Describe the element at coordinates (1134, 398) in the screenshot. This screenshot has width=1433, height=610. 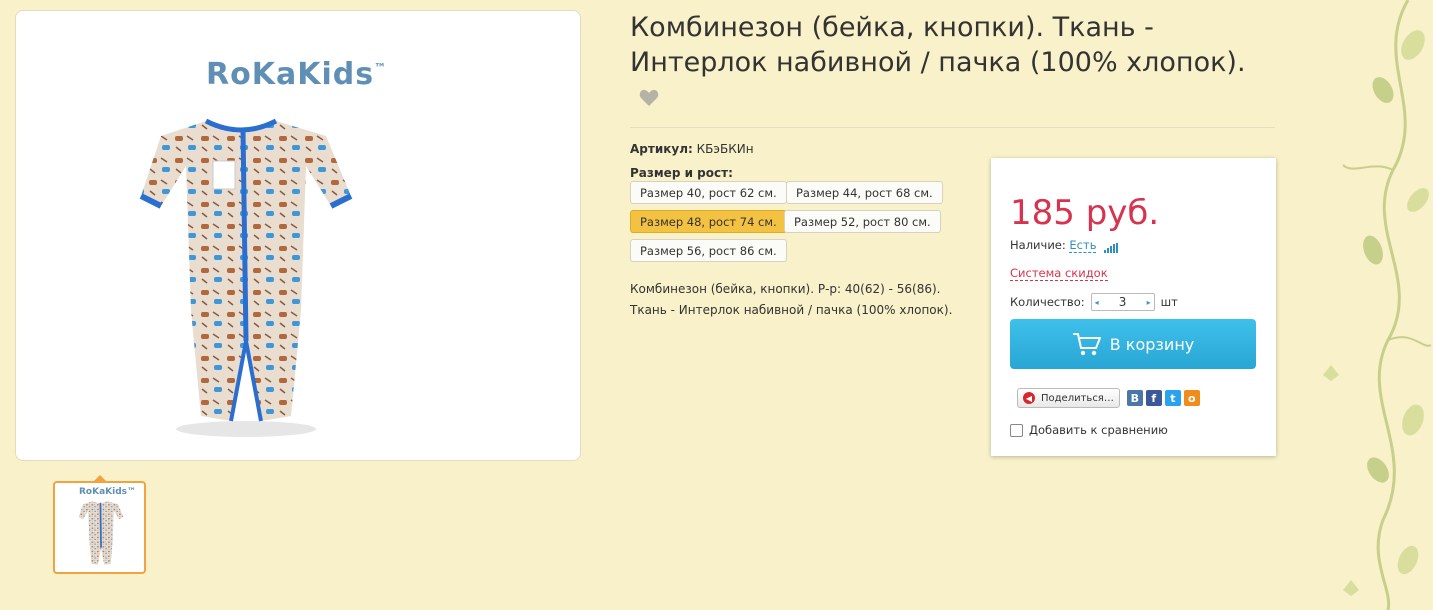
I see `vk-icon: B` at that location.